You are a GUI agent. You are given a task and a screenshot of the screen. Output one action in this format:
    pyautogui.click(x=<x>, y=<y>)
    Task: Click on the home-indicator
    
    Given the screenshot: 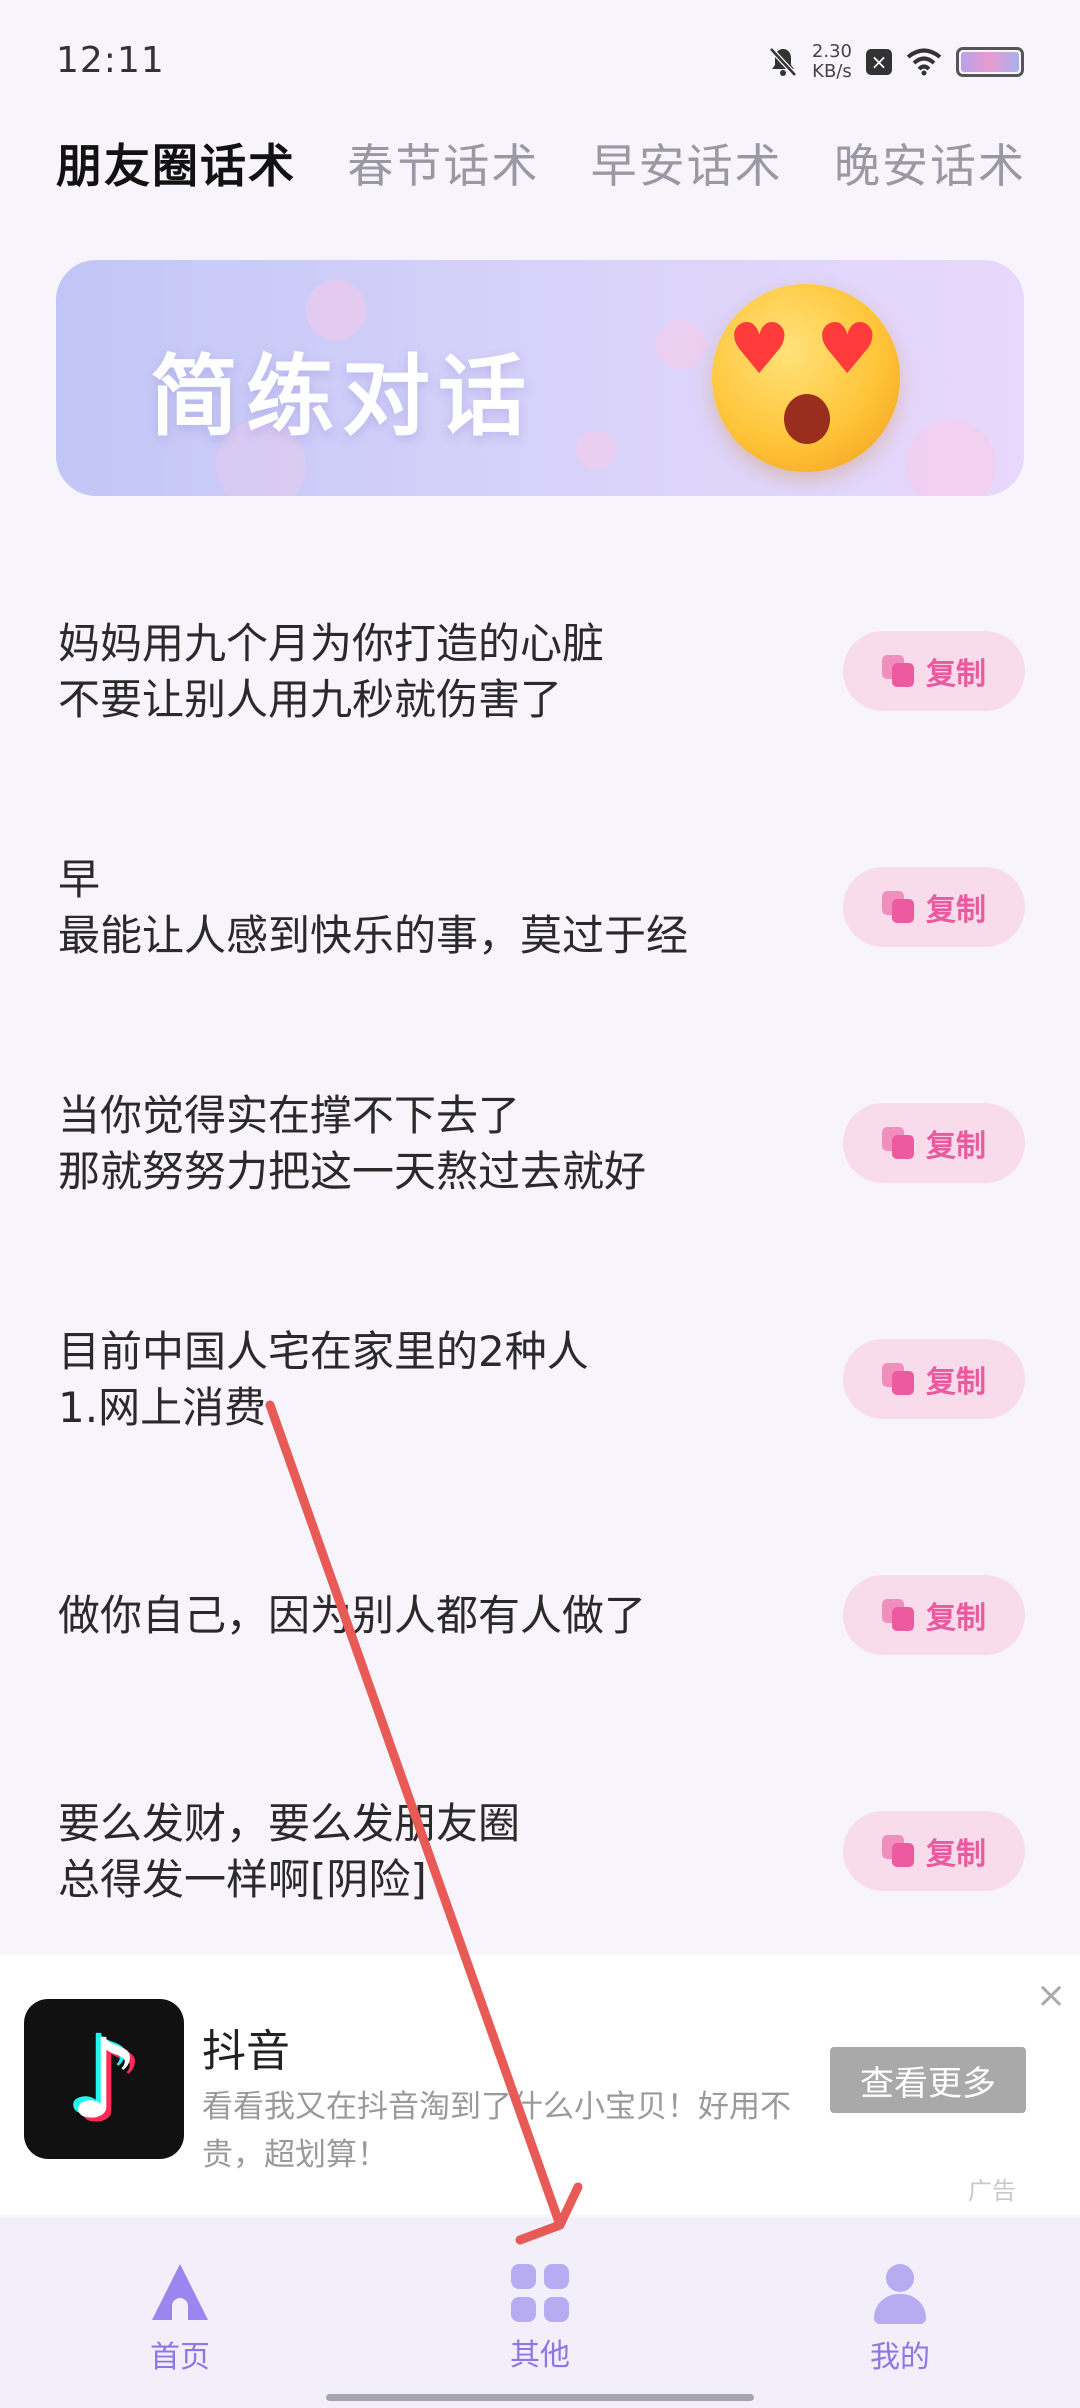 What is the action you would take?
    pyautogui.click(x=540, y=2397)
    